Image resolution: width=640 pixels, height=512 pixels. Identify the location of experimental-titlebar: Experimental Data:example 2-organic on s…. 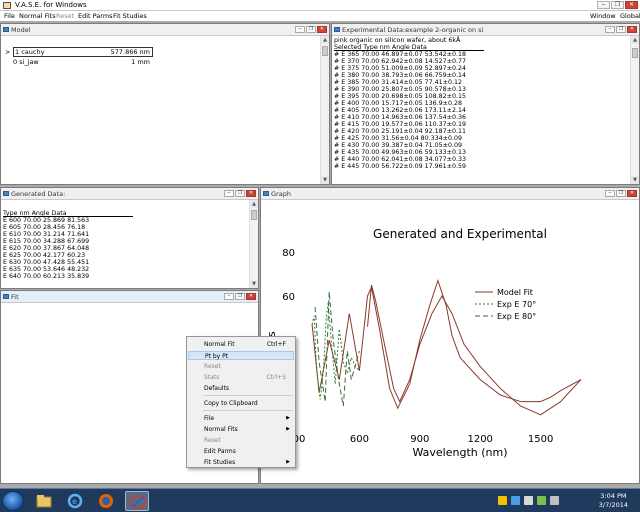
(485, 30).